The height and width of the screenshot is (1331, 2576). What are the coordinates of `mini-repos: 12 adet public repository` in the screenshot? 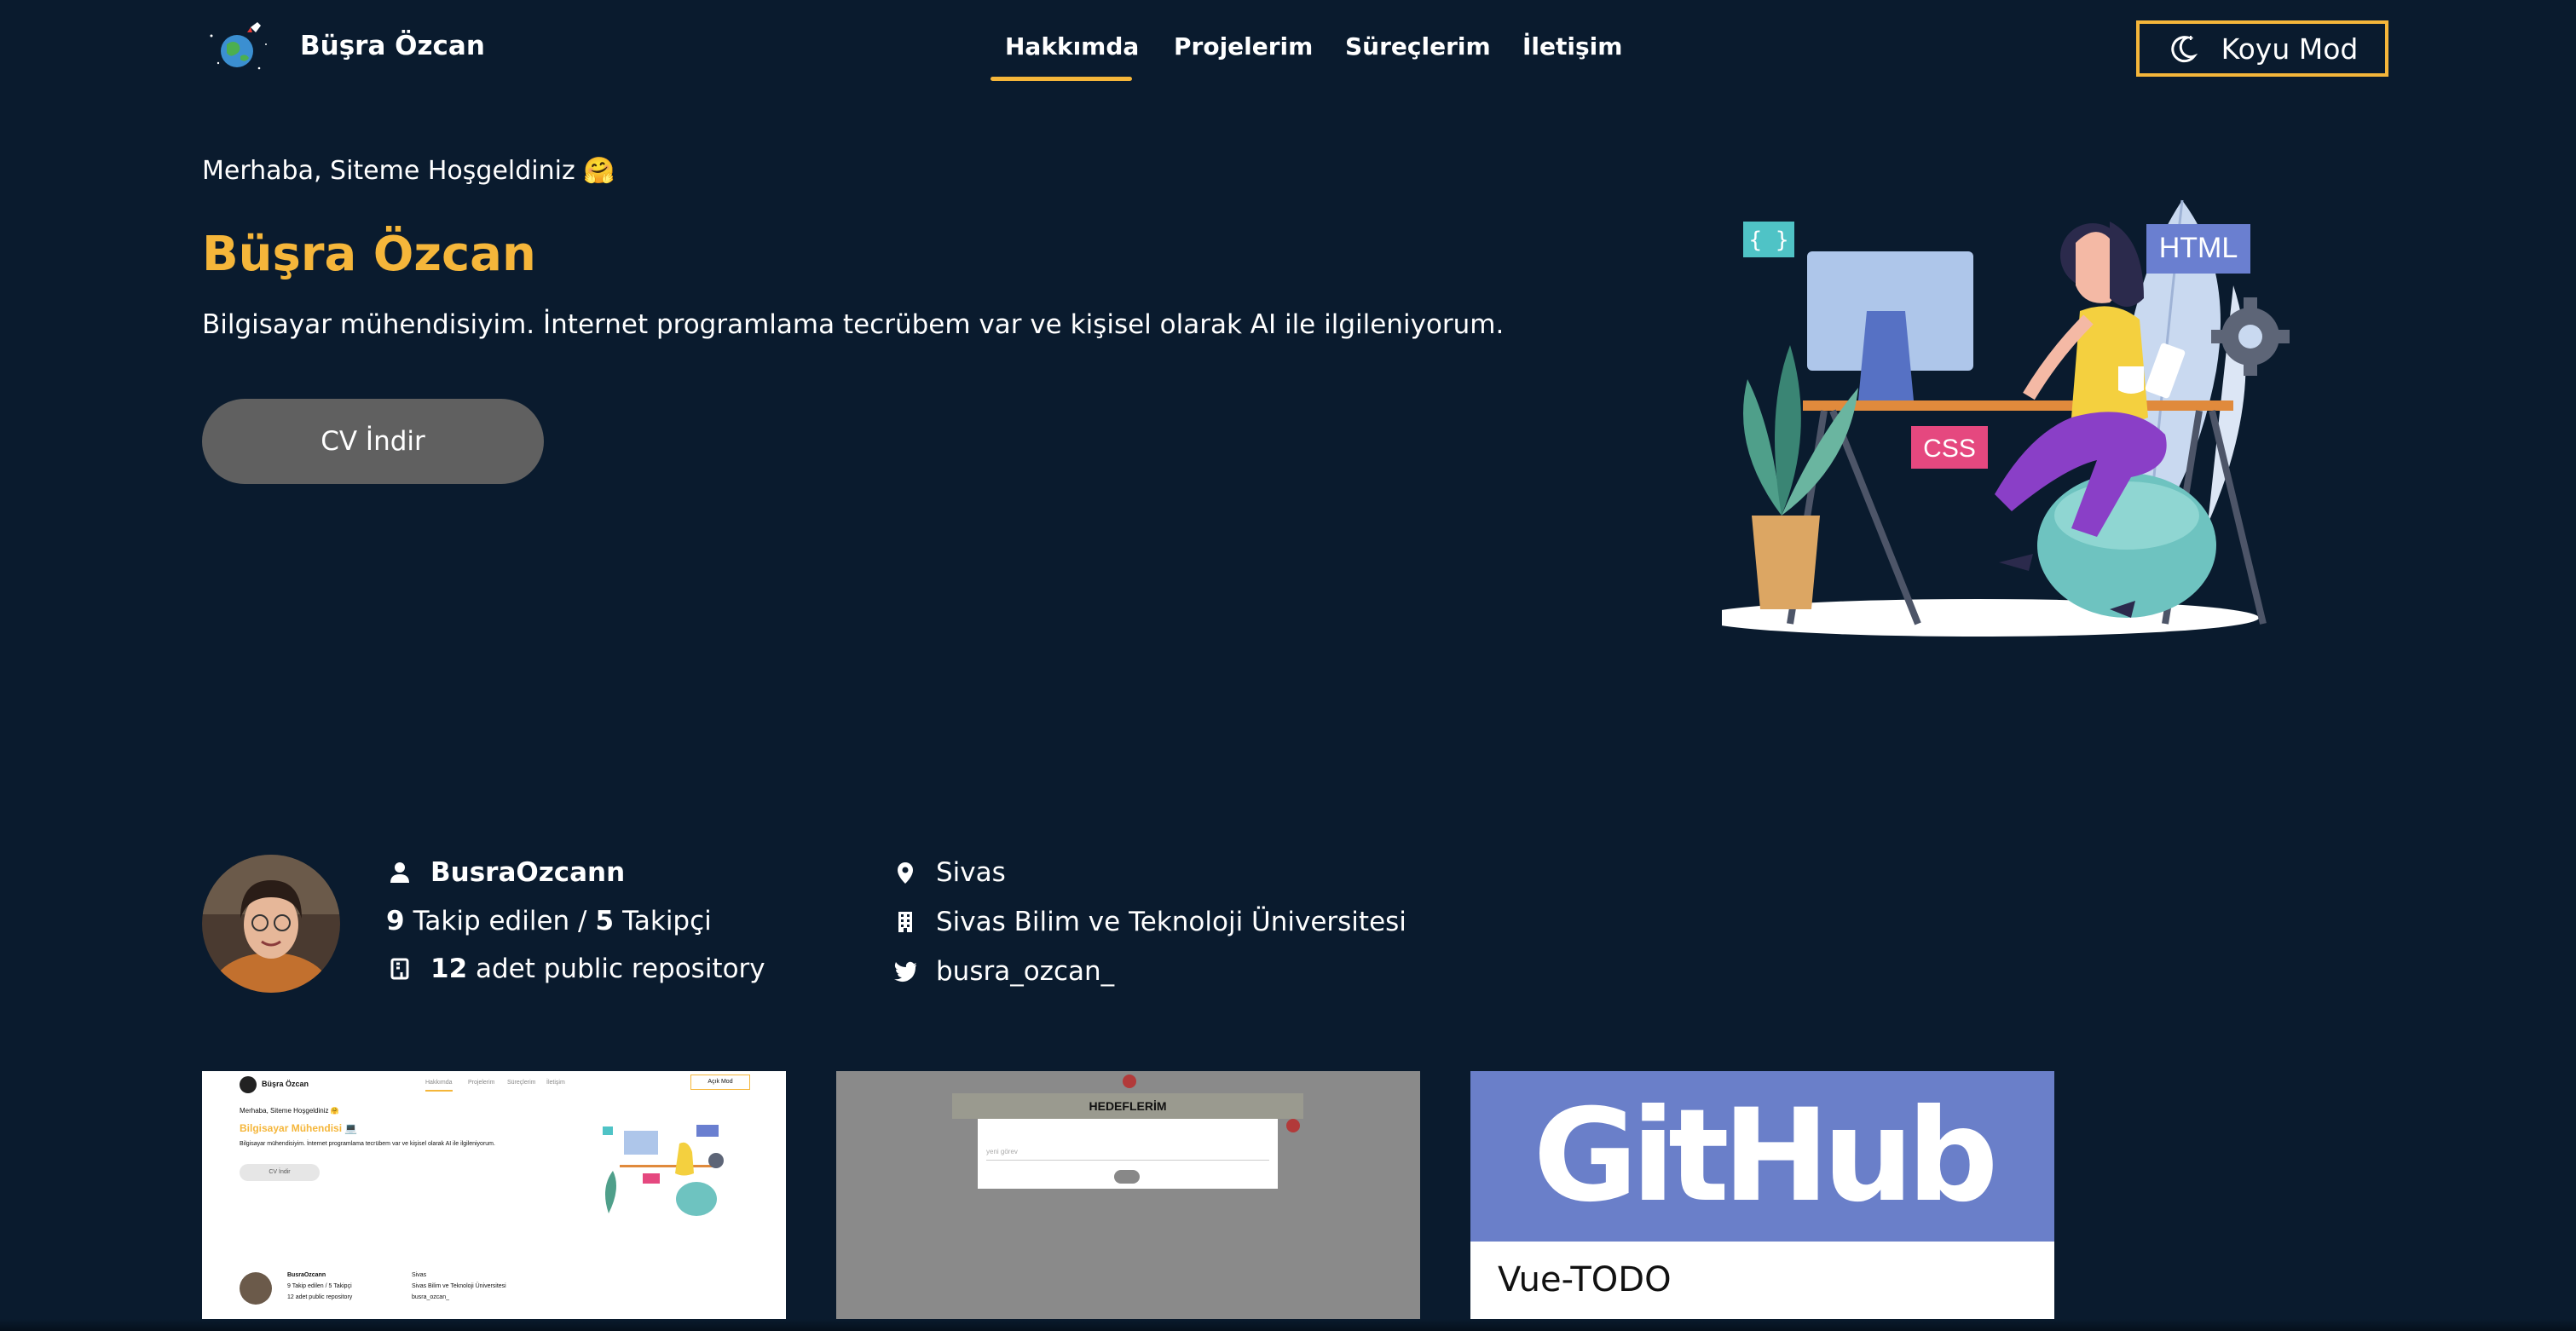 It's located at (320, 1297).